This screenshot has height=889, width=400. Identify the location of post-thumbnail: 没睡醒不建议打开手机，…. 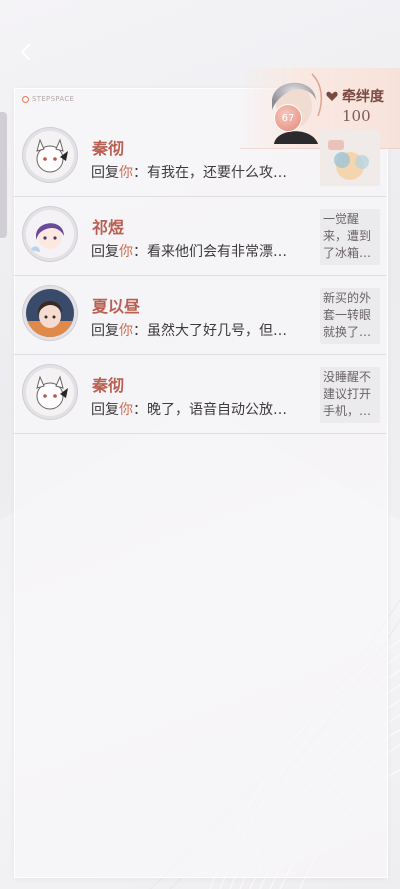
(350, 395).